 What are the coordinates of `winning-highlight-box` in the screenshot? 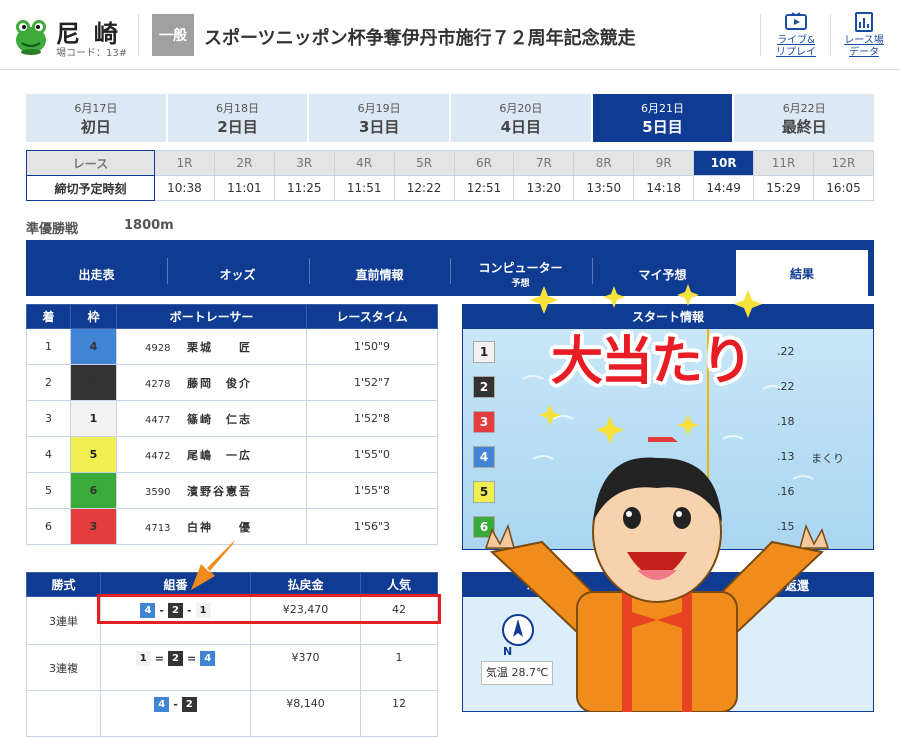 It's located at (269, 609).